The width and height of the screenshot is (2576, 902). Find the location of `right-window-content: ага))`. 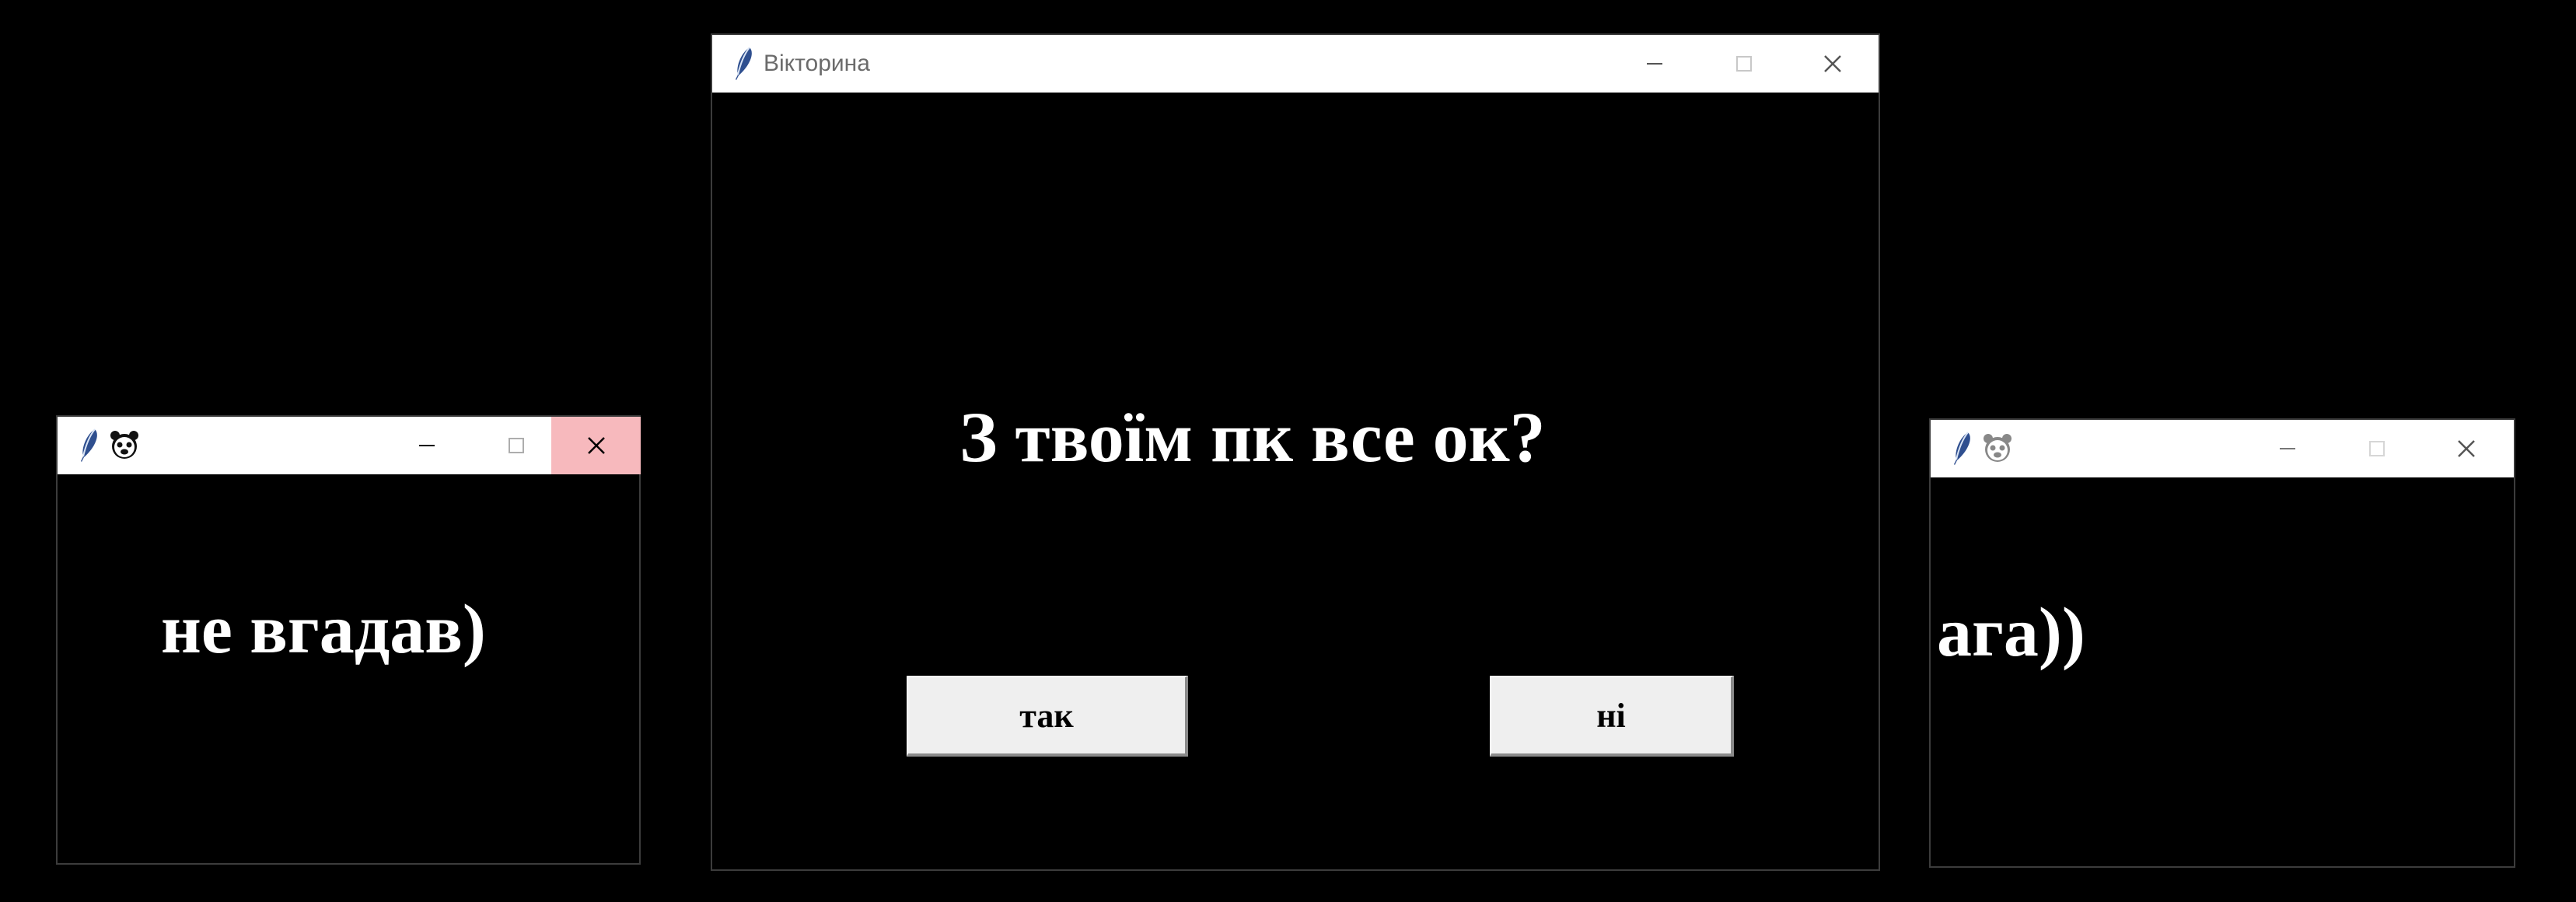

right-window-content: ага)) is located at coordinates (2222, 672).